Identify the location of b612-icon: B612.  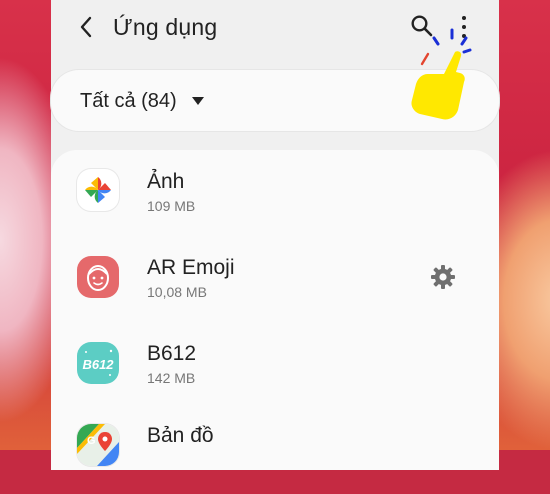
(98, 363).